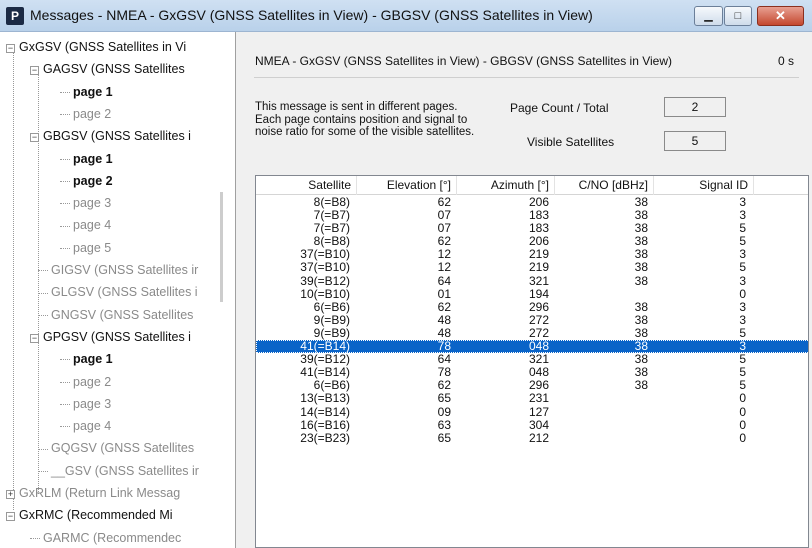 The height and width of the screenshot is (548, 812). What do you see at coordinates (444, 437) in the screenshot?
I see `cell-elevation: 65` at bounding box center [444, 437].